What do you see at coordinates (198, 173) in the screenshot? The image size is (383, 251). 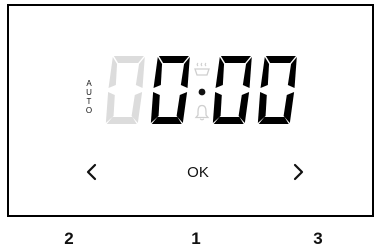 I see `ok-button: OK` at bounding box center [198, 173].